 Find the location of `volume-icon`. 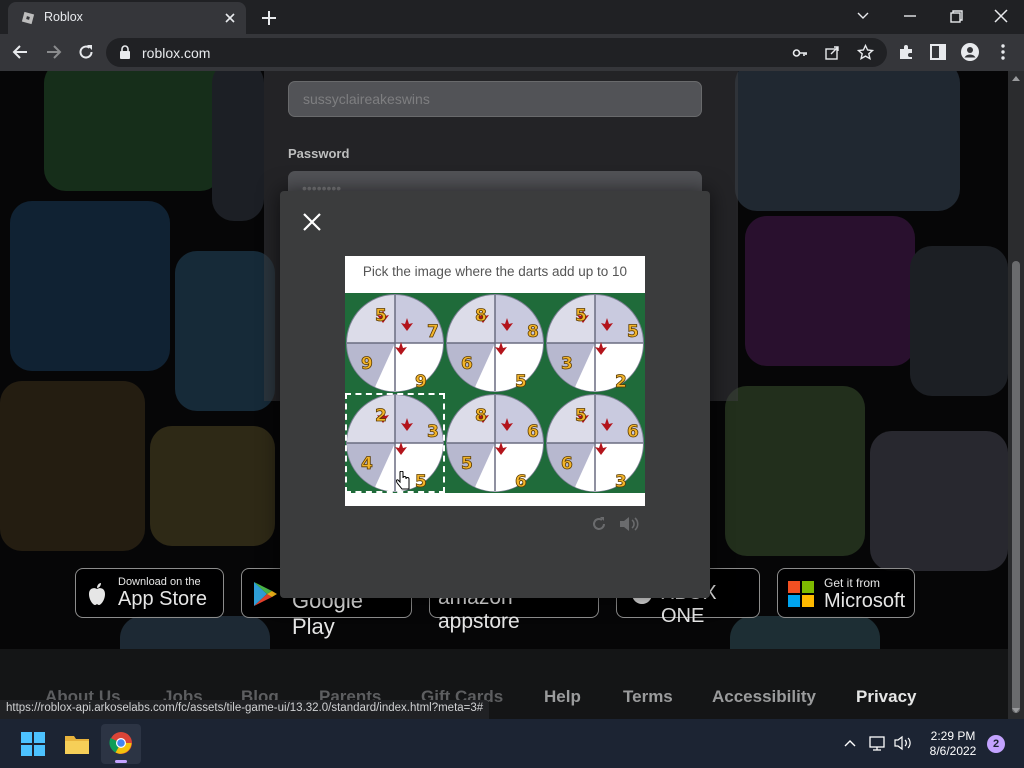

volume-icon is located at coordinates (903, 743).